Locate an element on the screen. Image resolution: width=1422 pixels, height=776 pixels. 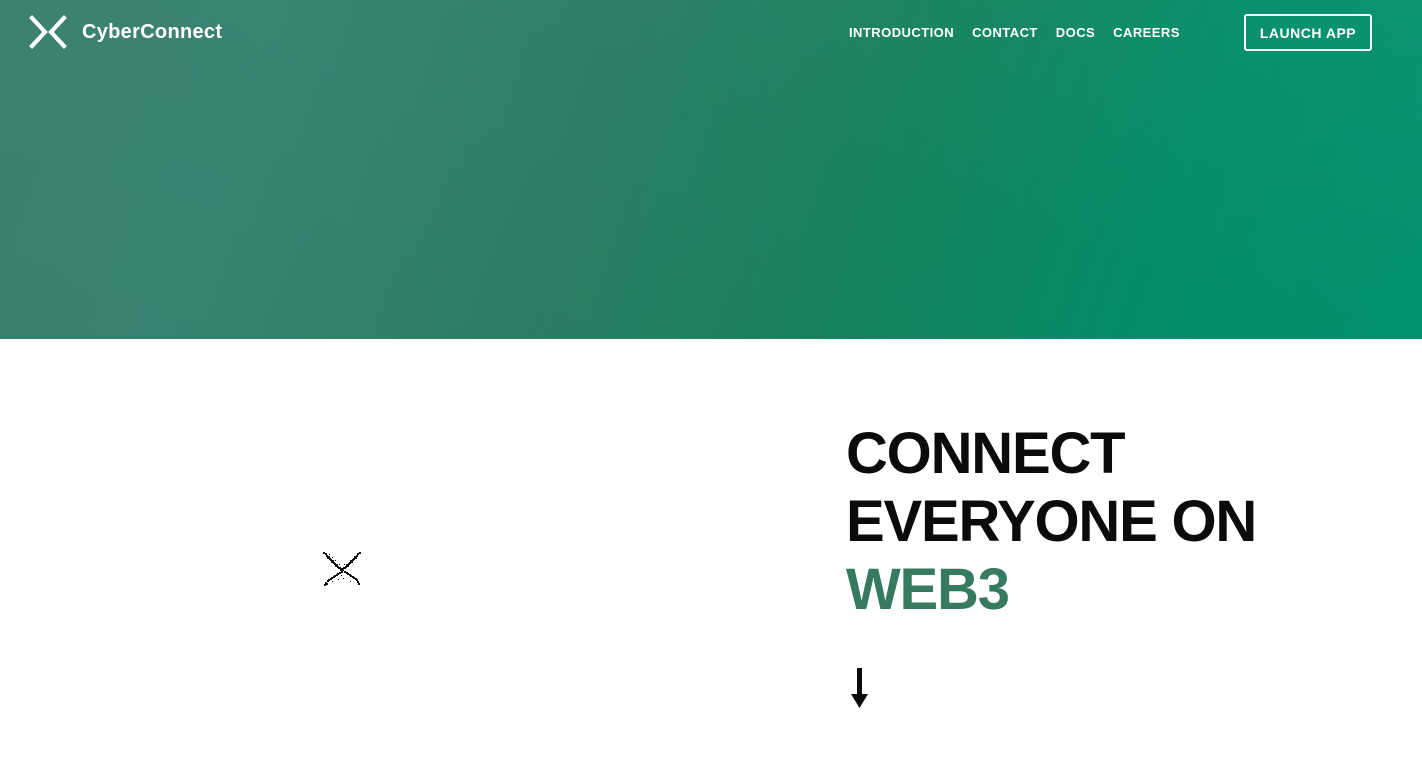
headline-line-2: EVERYONE ON is located at coordinates (1051, 521).